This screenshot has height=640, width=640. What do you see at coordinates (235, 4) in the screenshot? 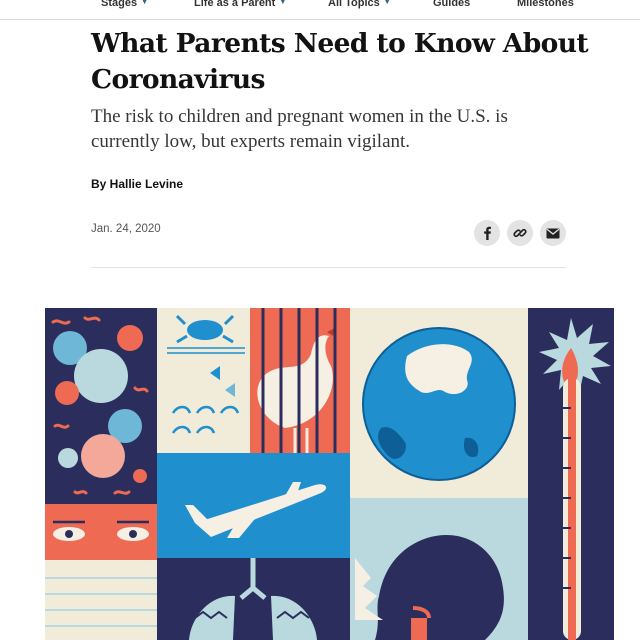
I see `nav-item-label: Life as a Parent` at bounding box center [235, 4].